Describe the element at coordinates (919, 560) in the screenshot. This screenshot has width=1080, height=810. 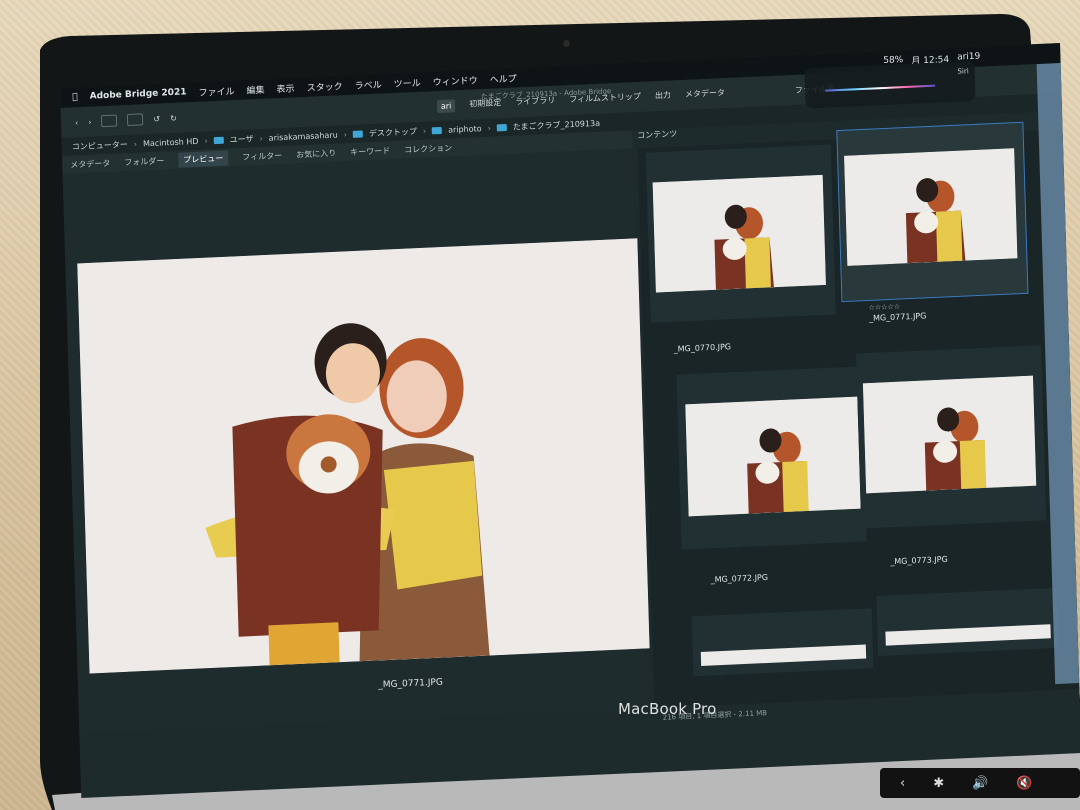
I see `thumbnail-filename: _MG_0773.JPG` at that location.